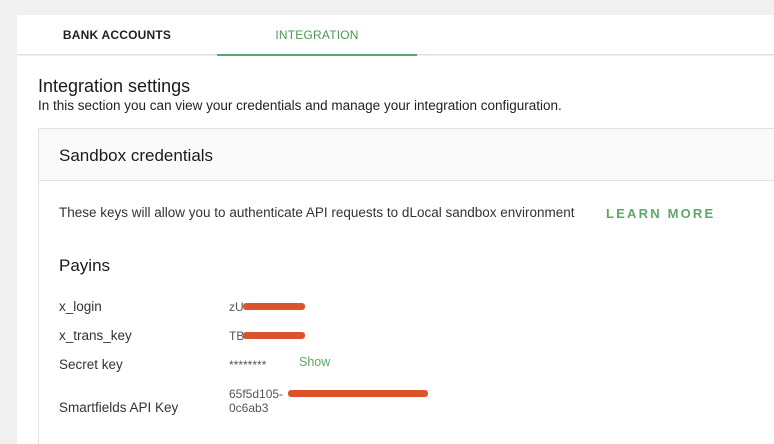  Describe the element at coordinates (85, 265) in the screenshot. I see `payins-title: Payins` at that location.